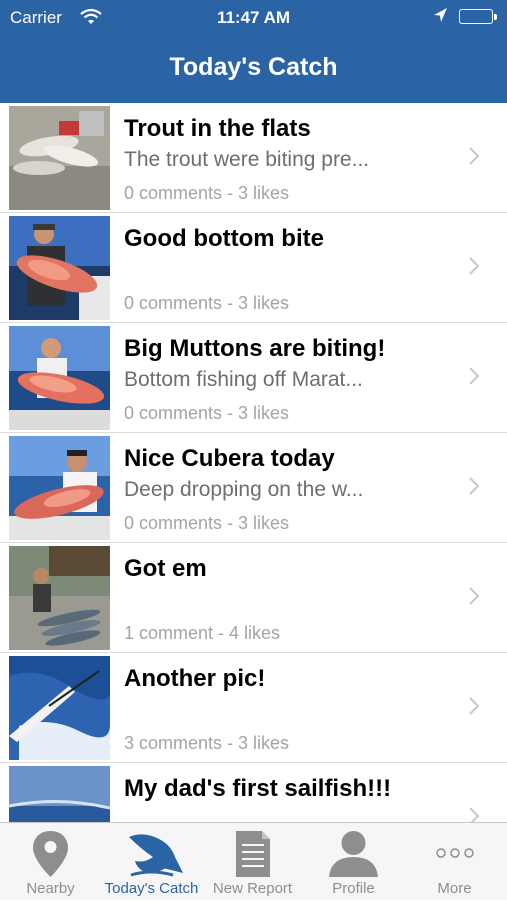  I want to click on page-title: Today's Catch, so click(253, 67).